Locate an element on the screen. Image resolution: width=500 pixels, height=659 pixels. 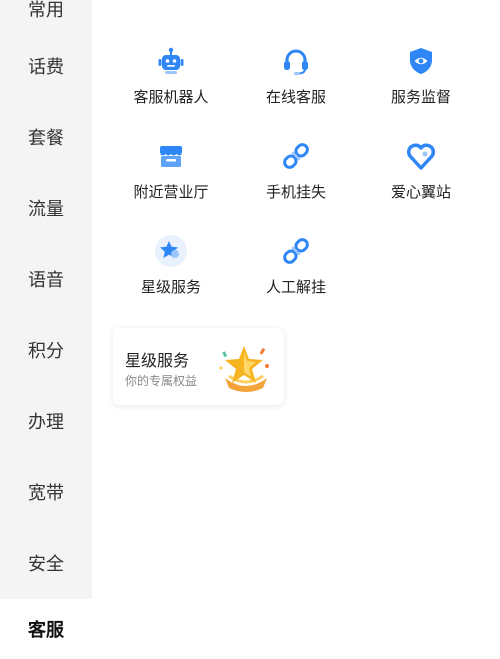
sidebar-item-label: 话费 is located at coordinates (46, 67).